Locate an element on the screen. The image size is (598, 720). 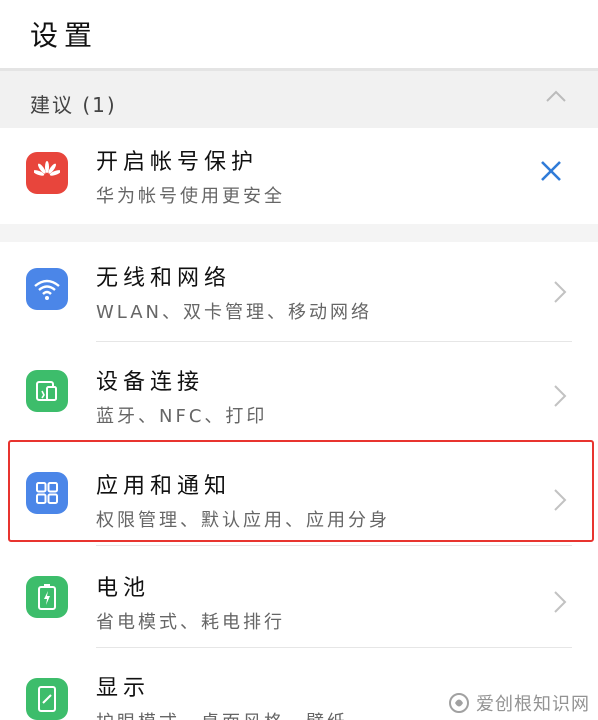
suggestions-label: 建议 (1) is located at coordinates (73, 105).